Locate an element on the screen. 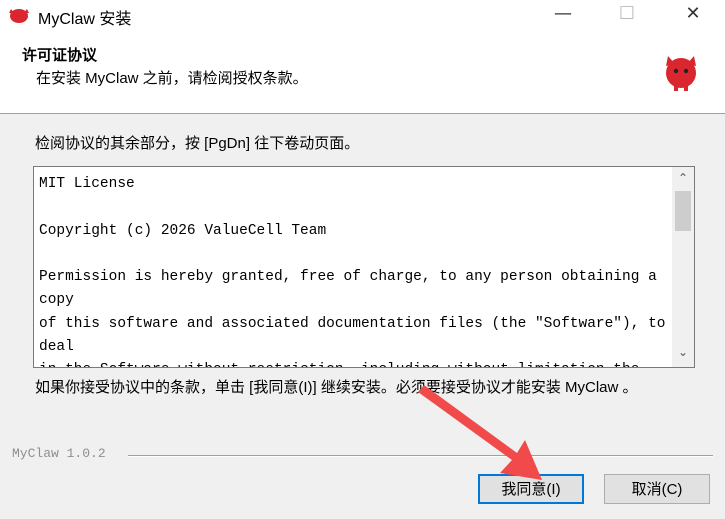  scroll-up-arrow-icon: ⌃ is located at coordinates (683, 180).